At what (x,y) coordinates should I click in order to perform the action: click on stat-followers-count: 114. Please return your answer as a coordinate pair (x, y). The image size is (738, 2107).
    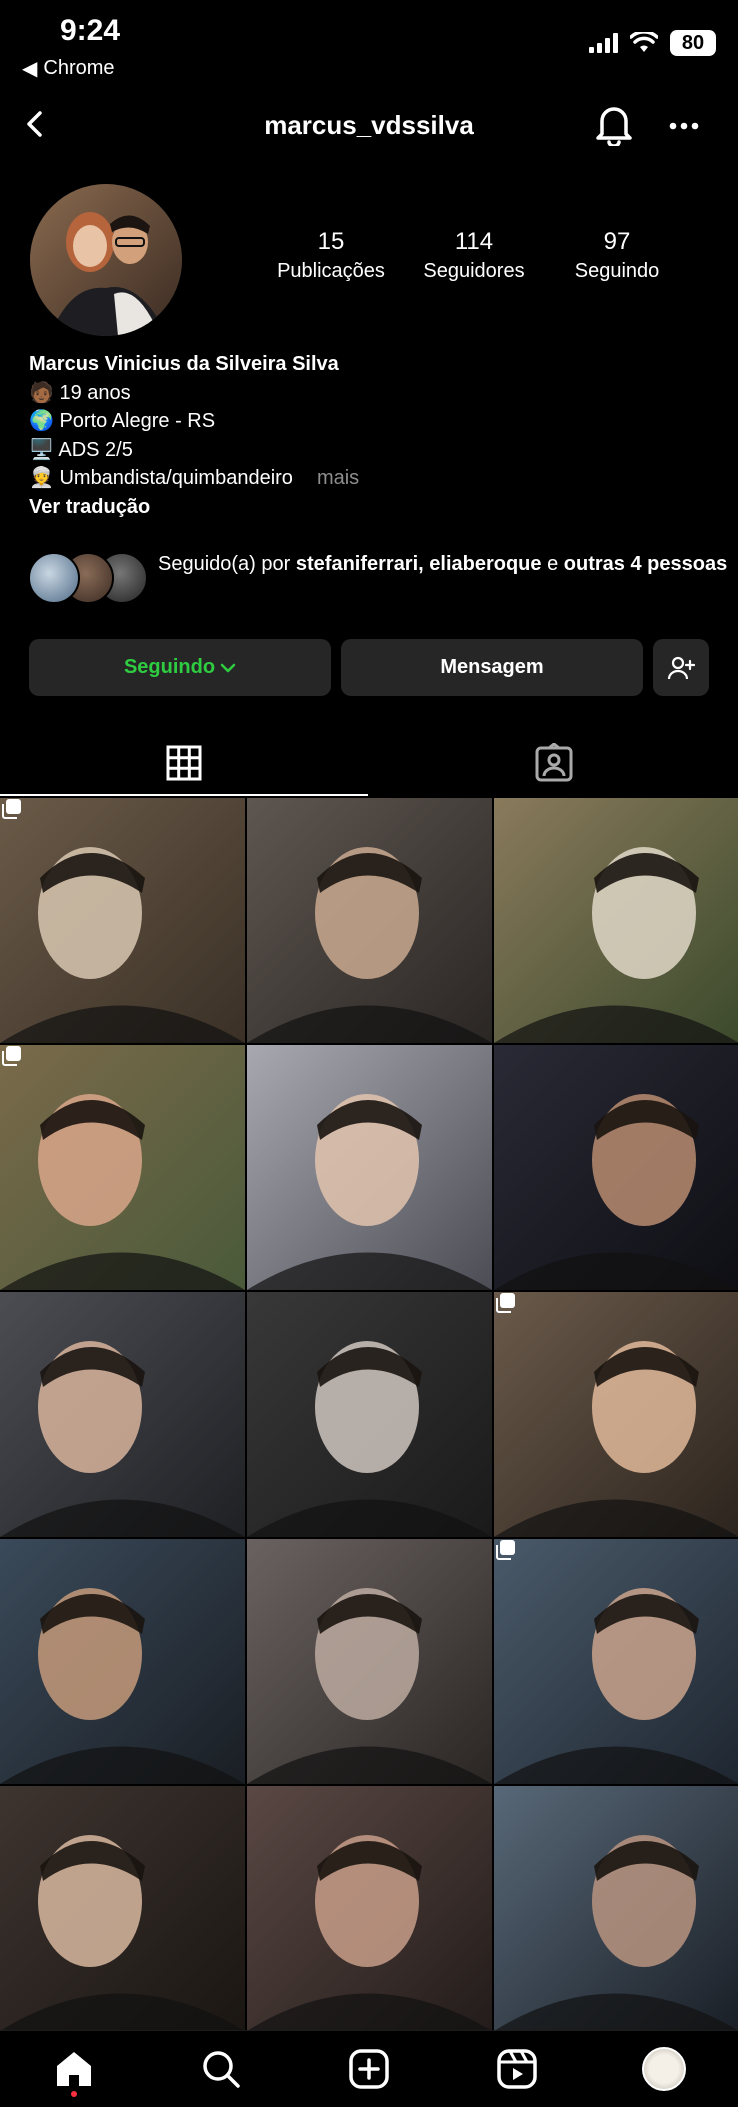
    Looking at the image, I should click on (474, 241).